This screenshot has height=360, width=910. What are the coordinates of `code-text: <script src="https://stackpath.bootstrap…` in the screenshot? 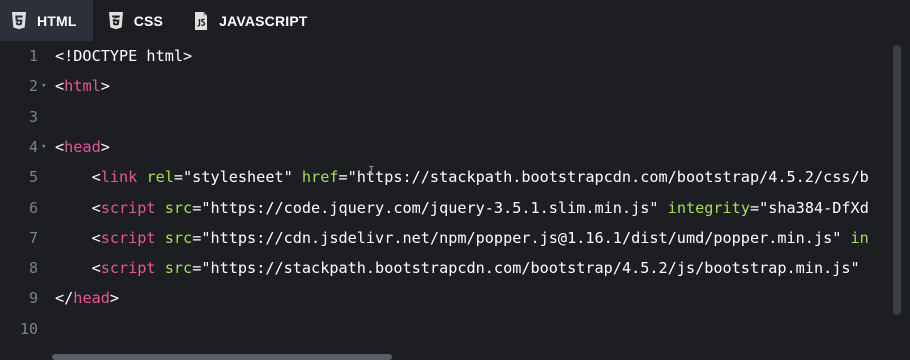 It's located at (457, 268).